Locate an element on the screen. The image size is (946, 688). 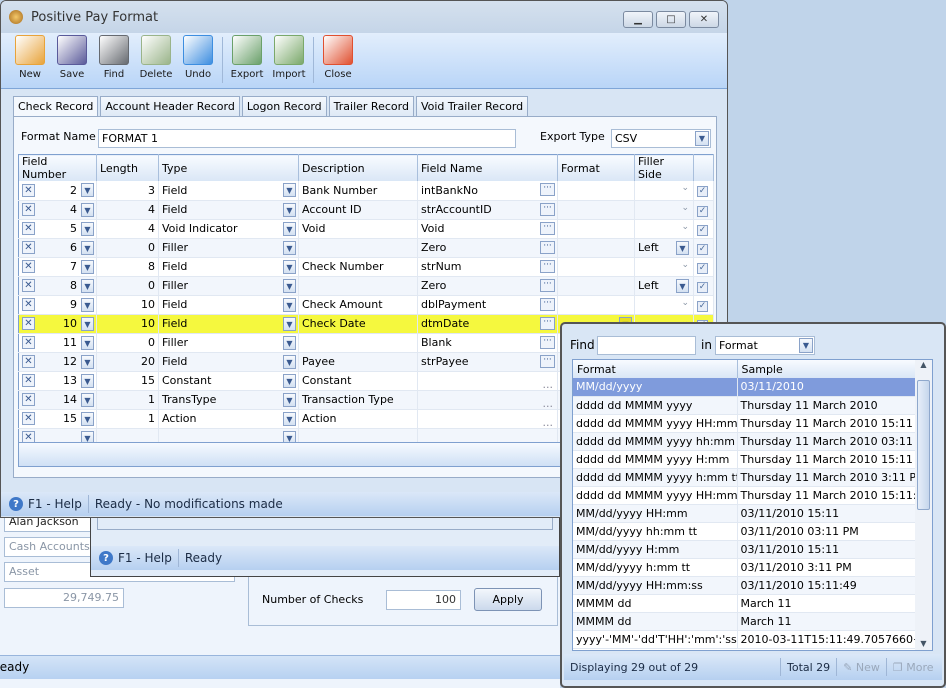
scroll-up-icon: ▲ is located at coordinates (923, 364).